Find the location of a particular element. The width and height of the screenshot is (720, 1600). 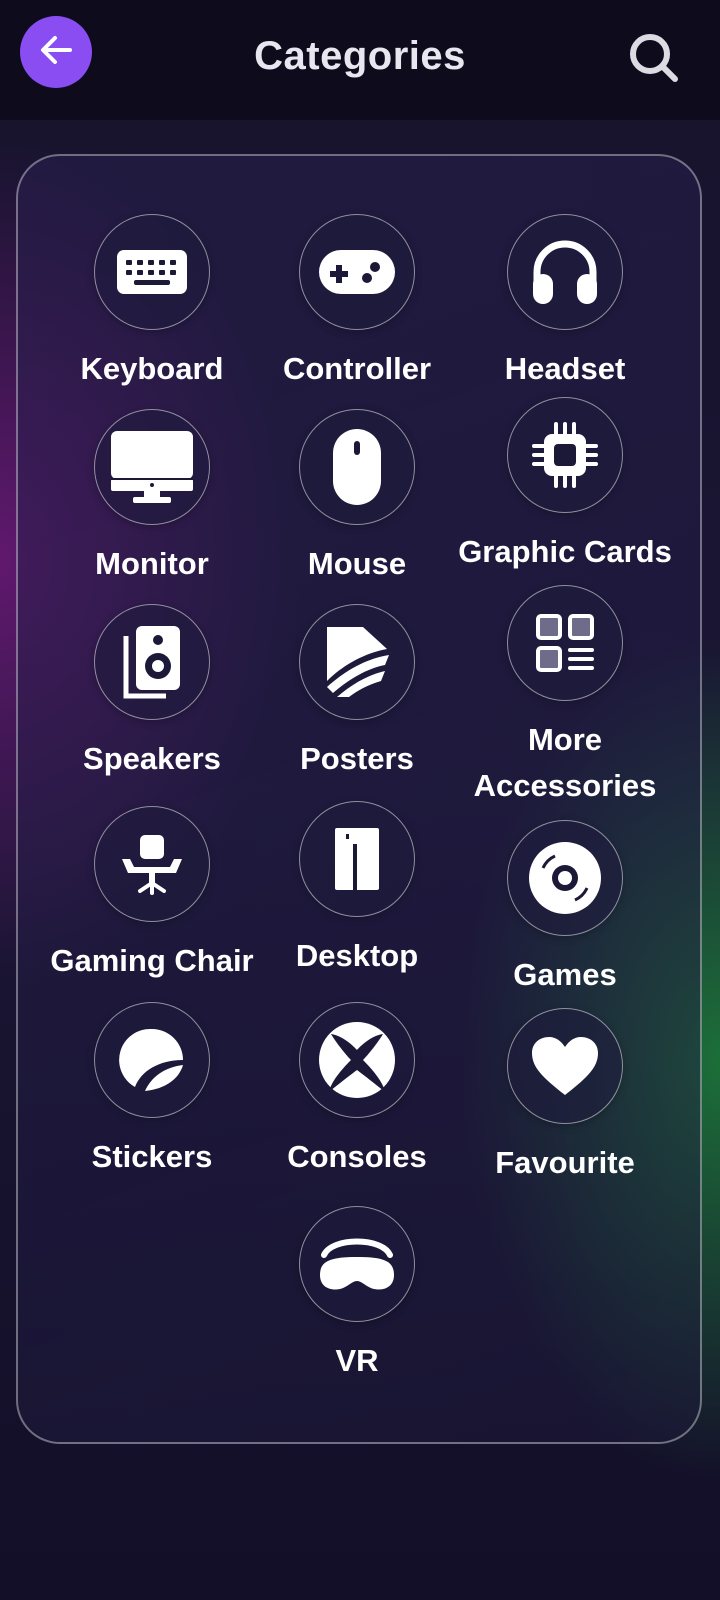

chair-icon is located at coordinates (152, 864).